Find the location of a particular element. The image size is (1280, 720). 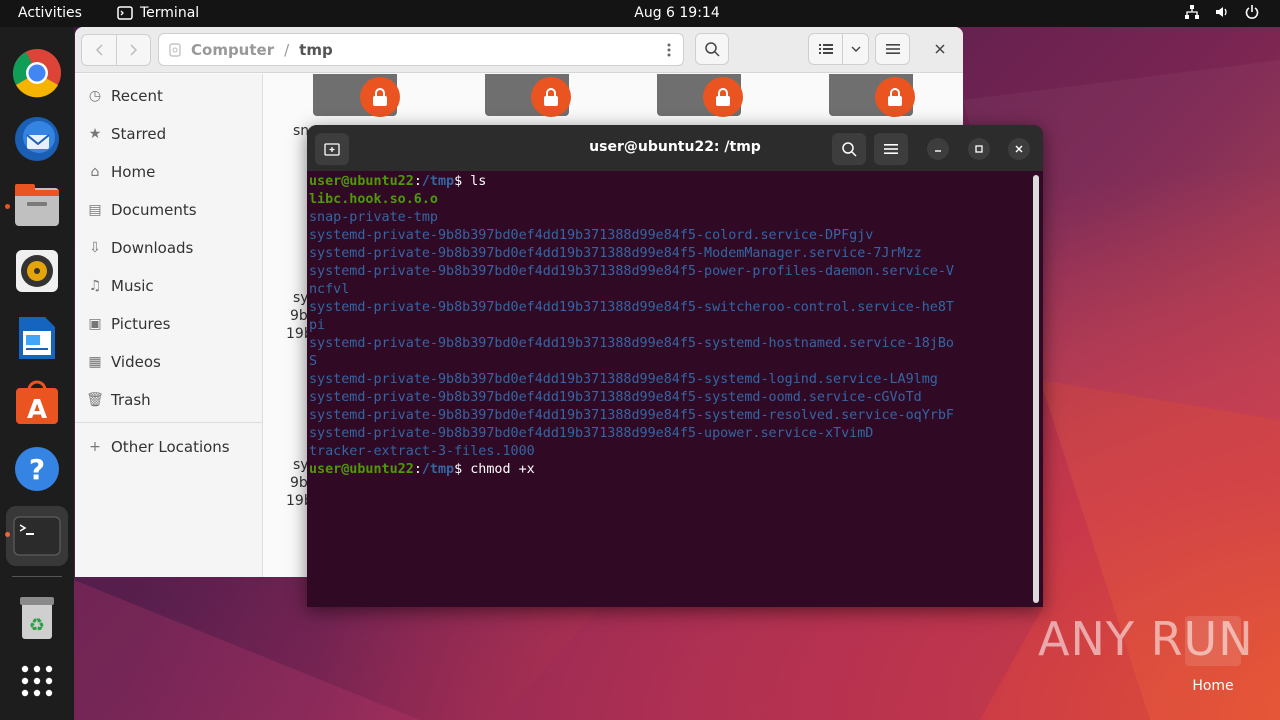

main-menu-button is located at coordinates (892, 49).